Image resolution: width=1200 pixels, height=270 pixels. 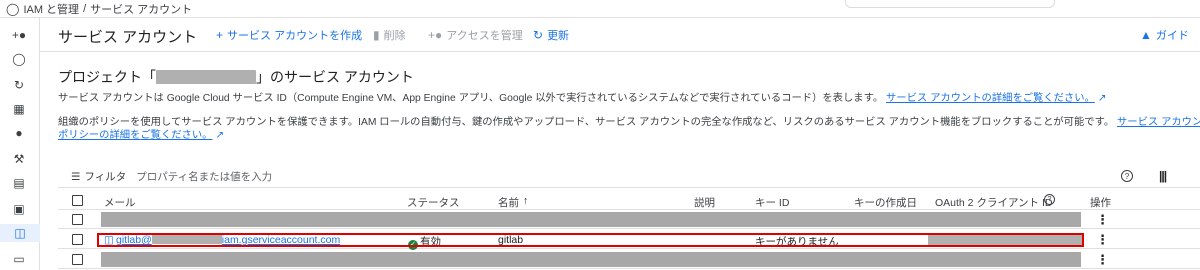 What do you see at coordinates (19, 109) in the screenshot?
I see `building-icon: ▦` at bounding box center [19, 109].